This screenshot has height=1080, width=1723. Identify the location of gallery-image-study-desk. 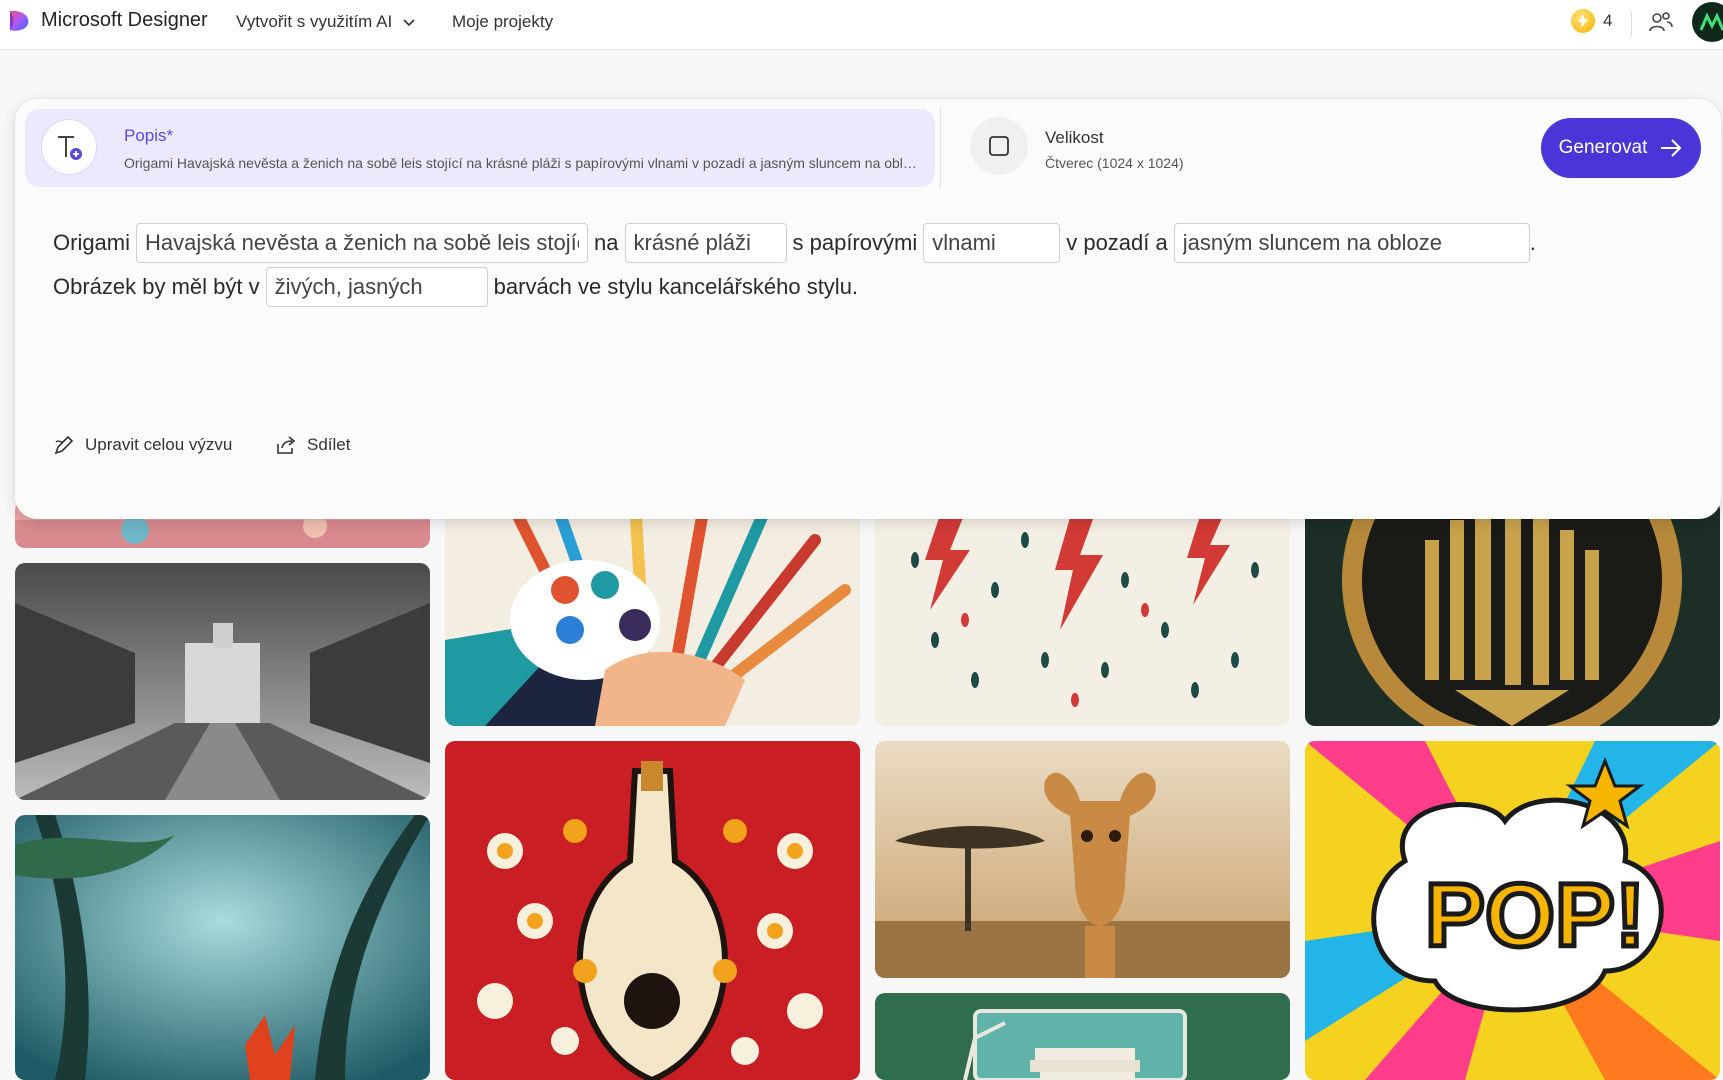
(1082, 1036).